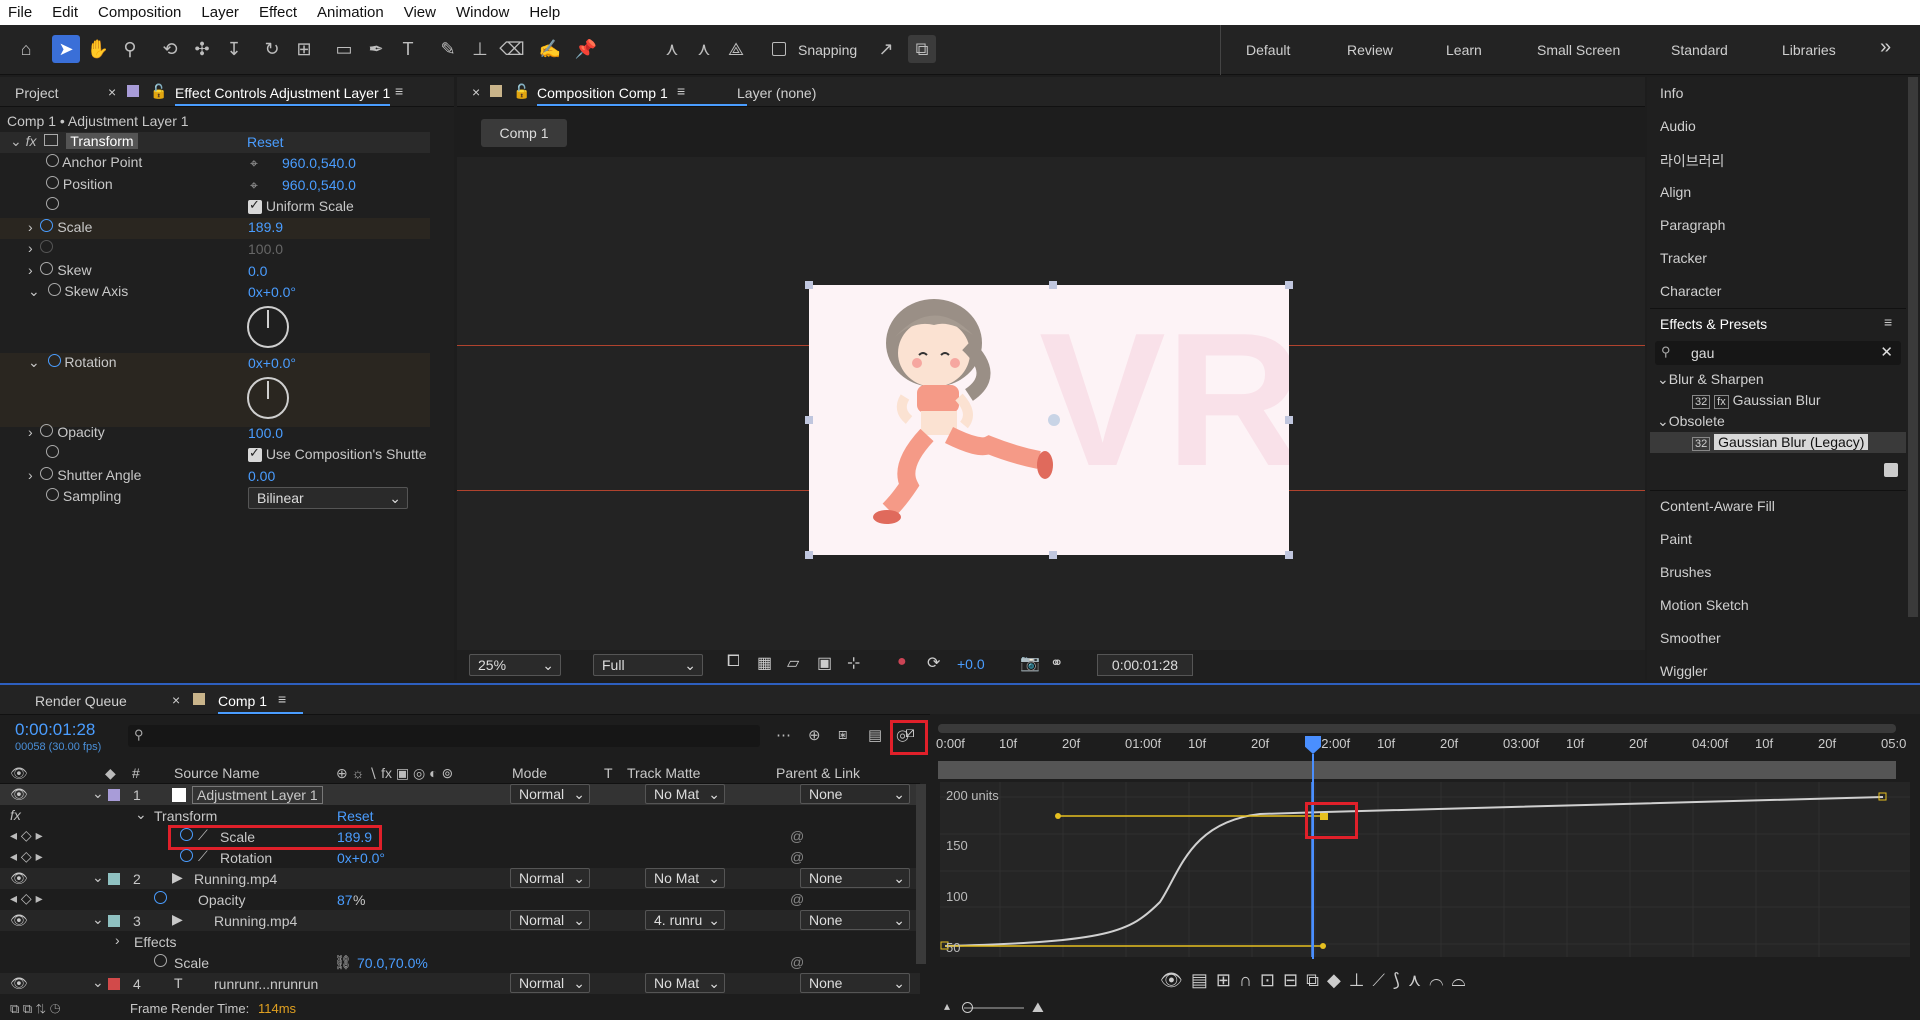  Describe the element at coordinates (328, 498) in the screenshot. I see `sampling-dropdown: Bilinear ⌄` at that location.